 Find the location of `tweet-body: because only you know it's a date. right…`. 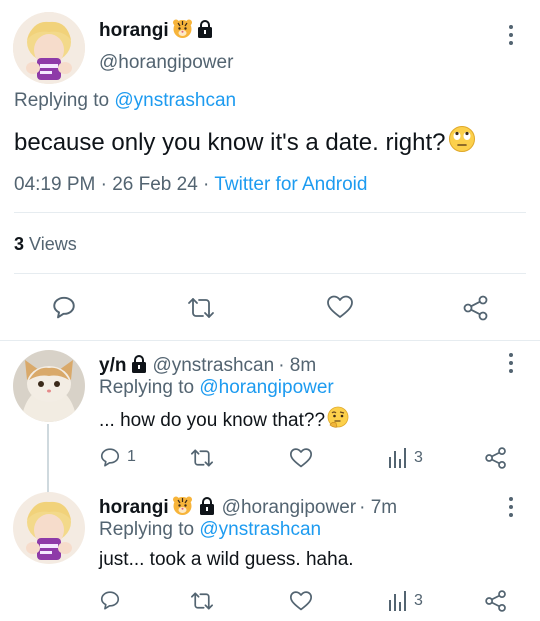

tweet-body: because only you know it's a date. right… is located at coordinates (245, 143).